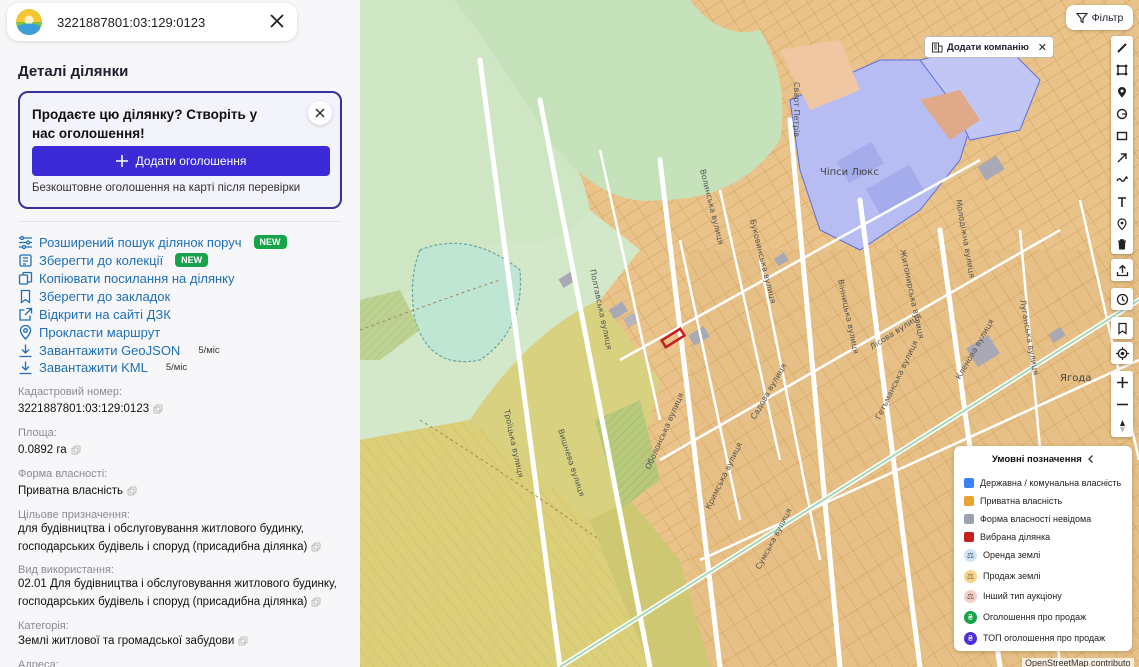  I want to click on download-icon, so click(25, 350).